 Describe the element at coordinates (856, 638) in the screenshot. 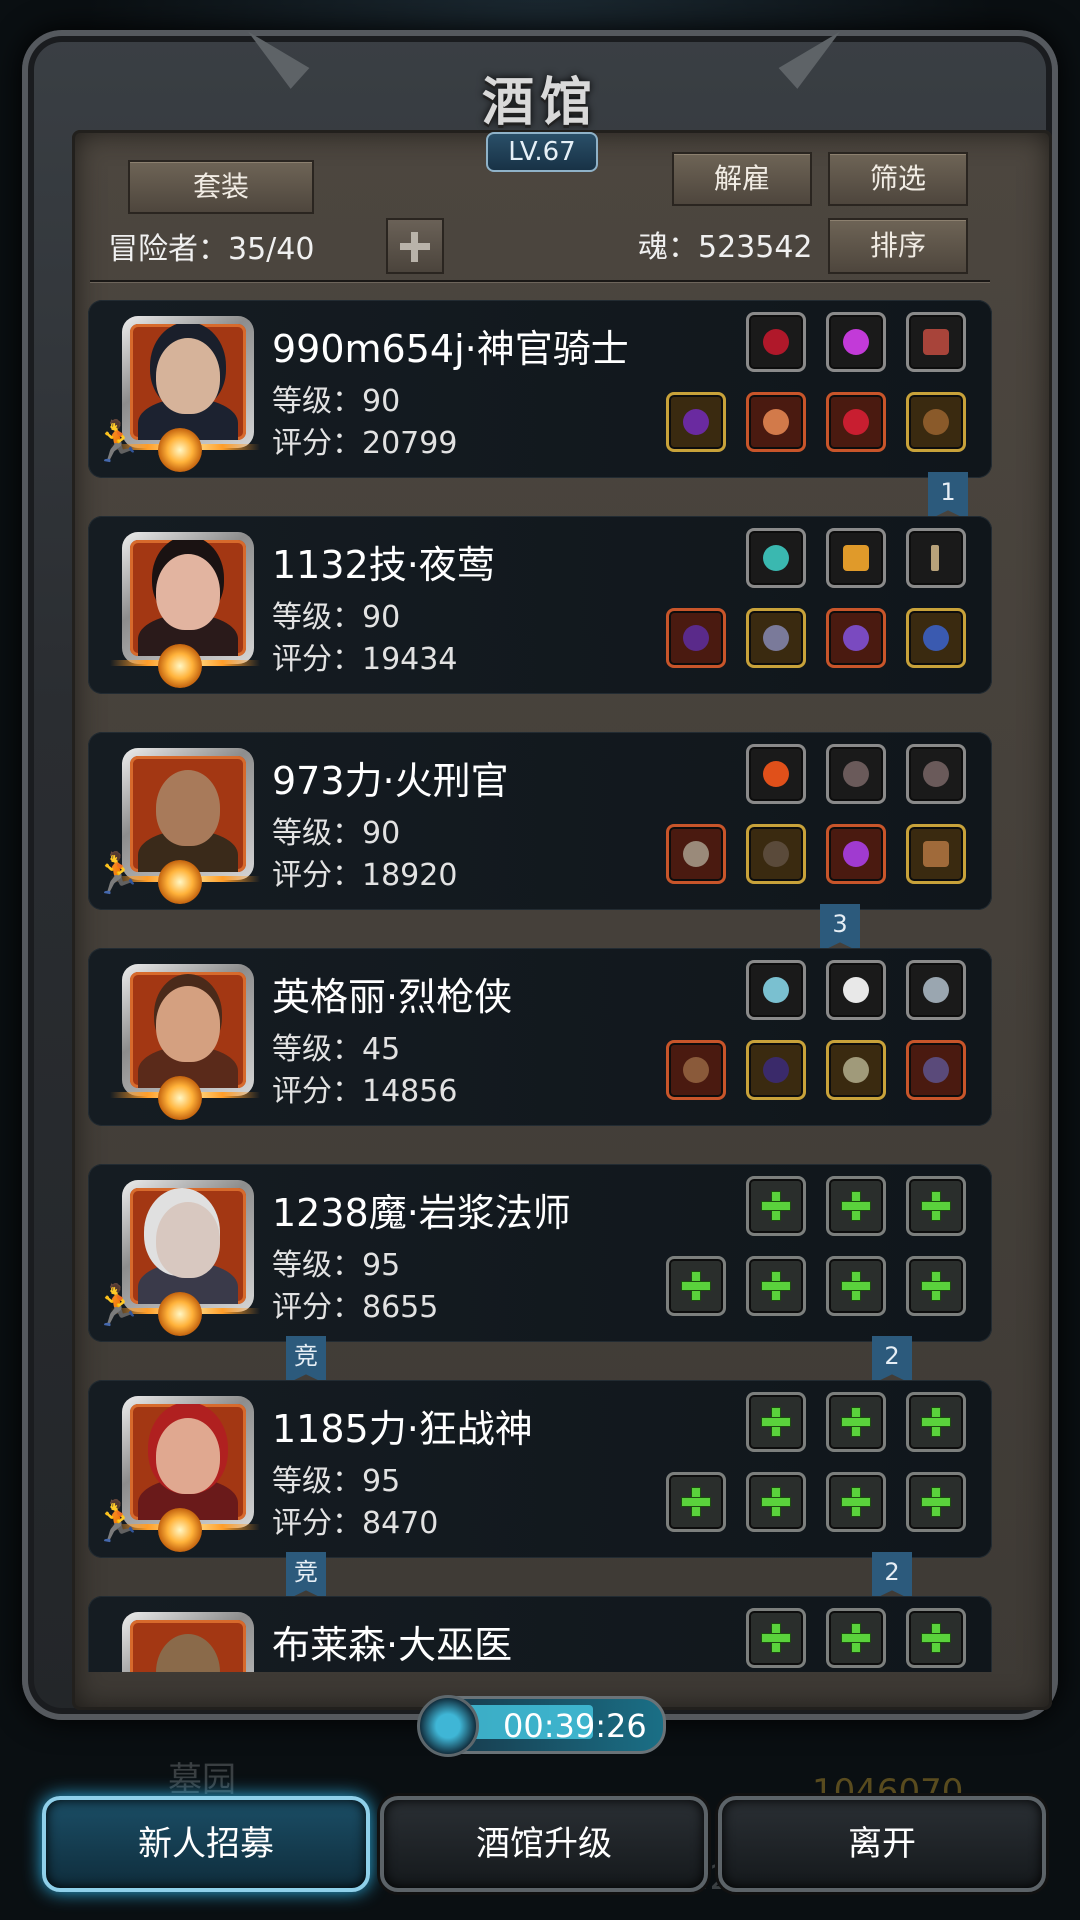

I see `helmet-icon` at that location.